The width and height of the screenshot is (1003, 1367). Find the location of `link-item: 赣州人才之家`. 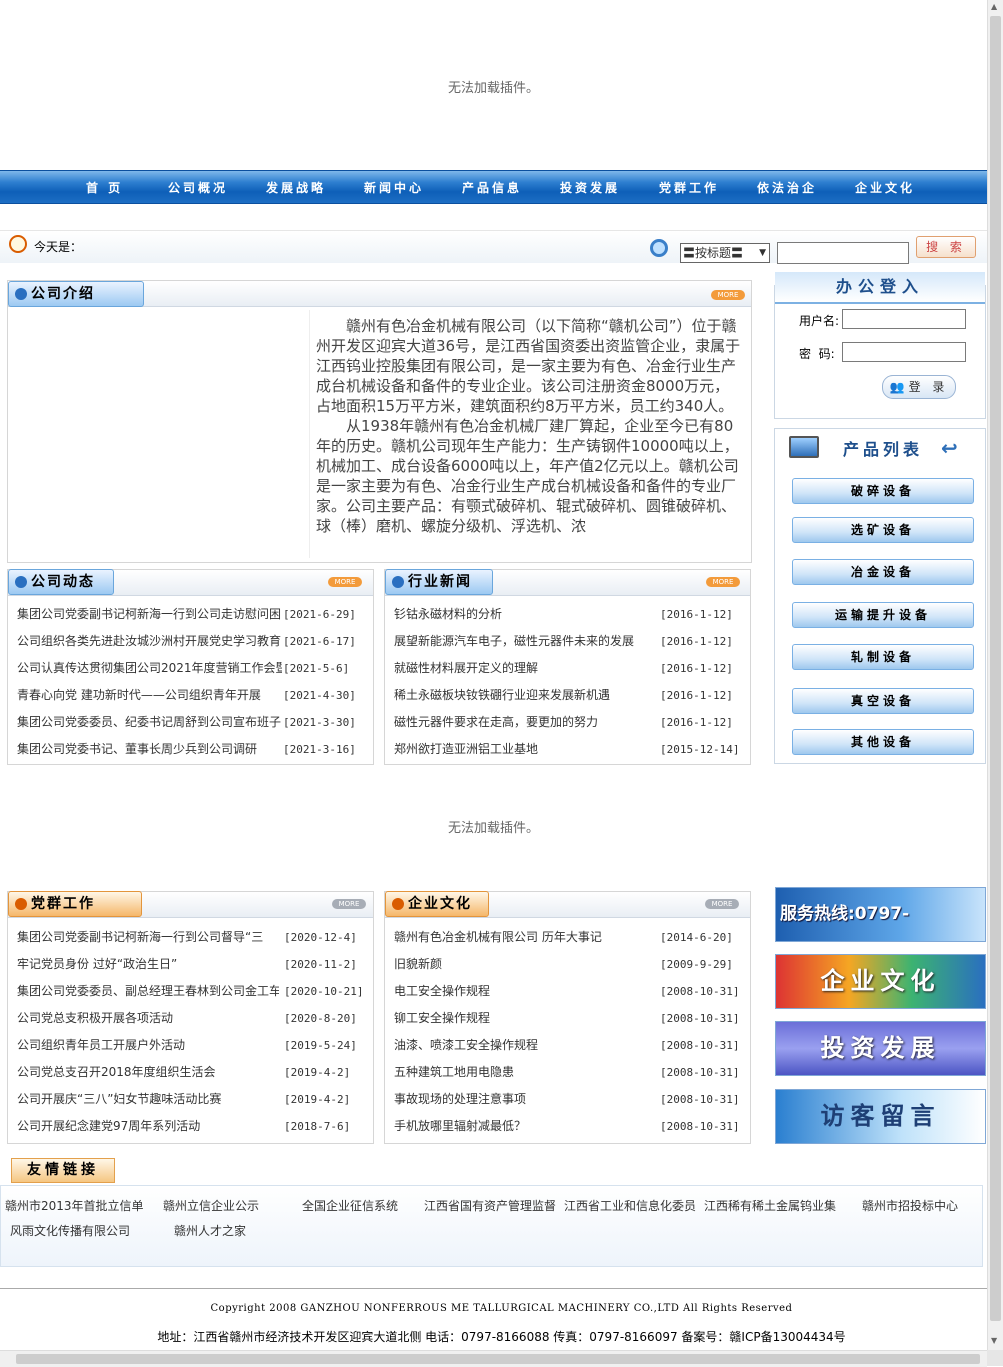

link-item: 赣州人才之家 is located at coordinates (210, 1230).